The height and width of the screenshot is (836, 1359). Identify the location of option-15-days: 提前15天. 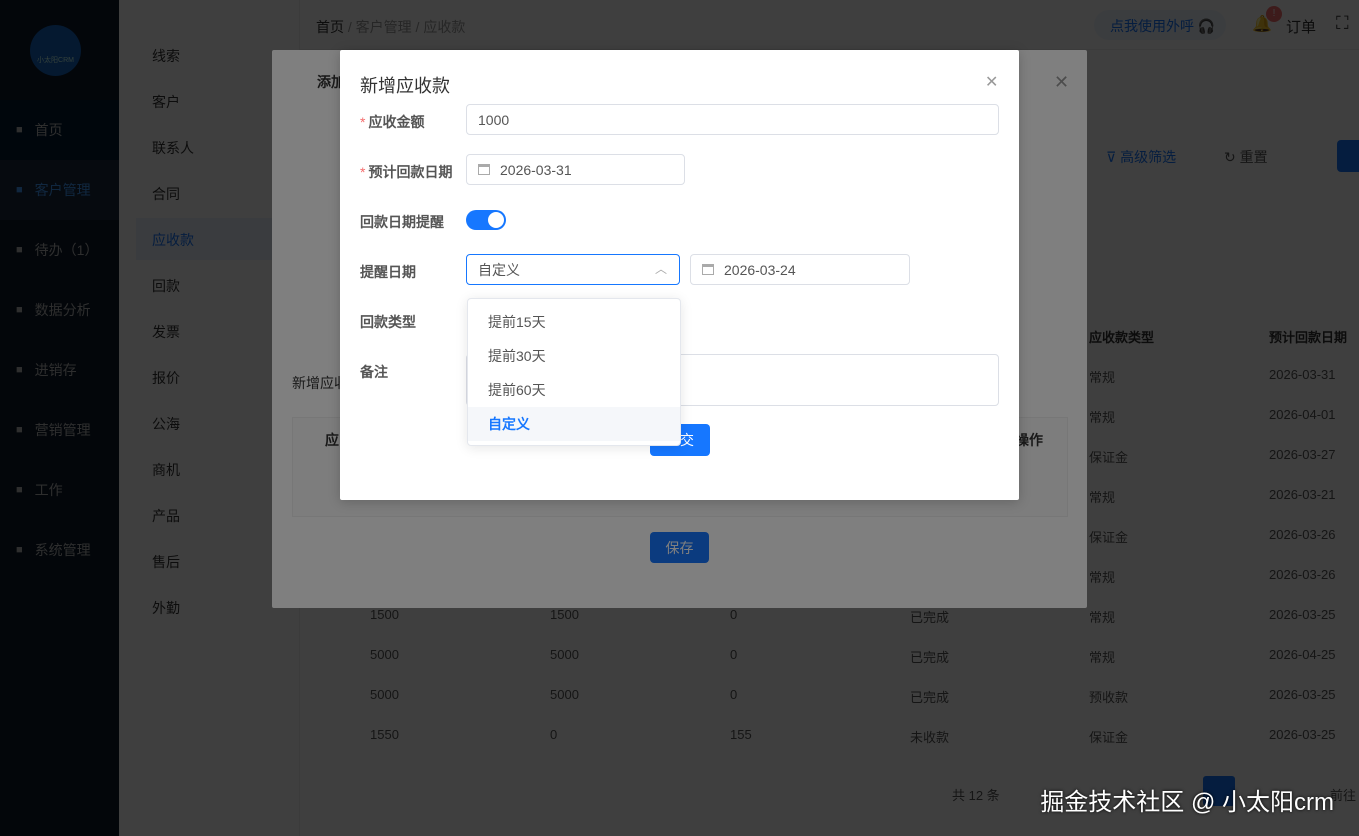
(574, 322).